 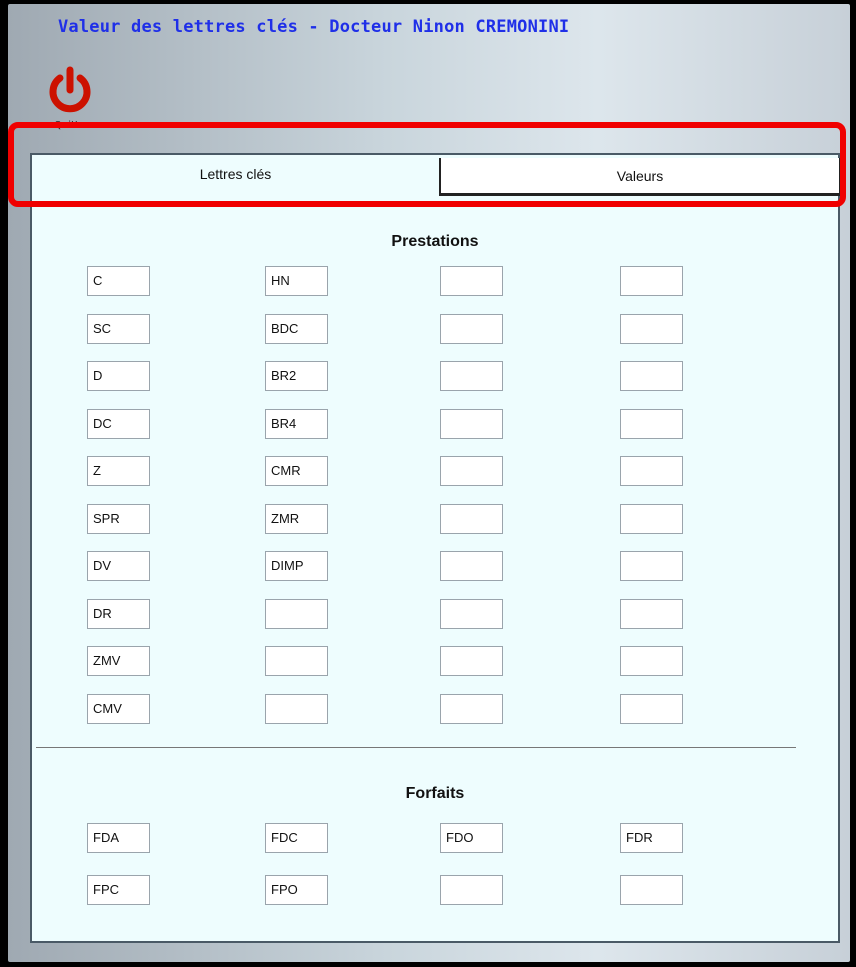 I want to click on prestations-field: HN, so click(x=296, y=281).